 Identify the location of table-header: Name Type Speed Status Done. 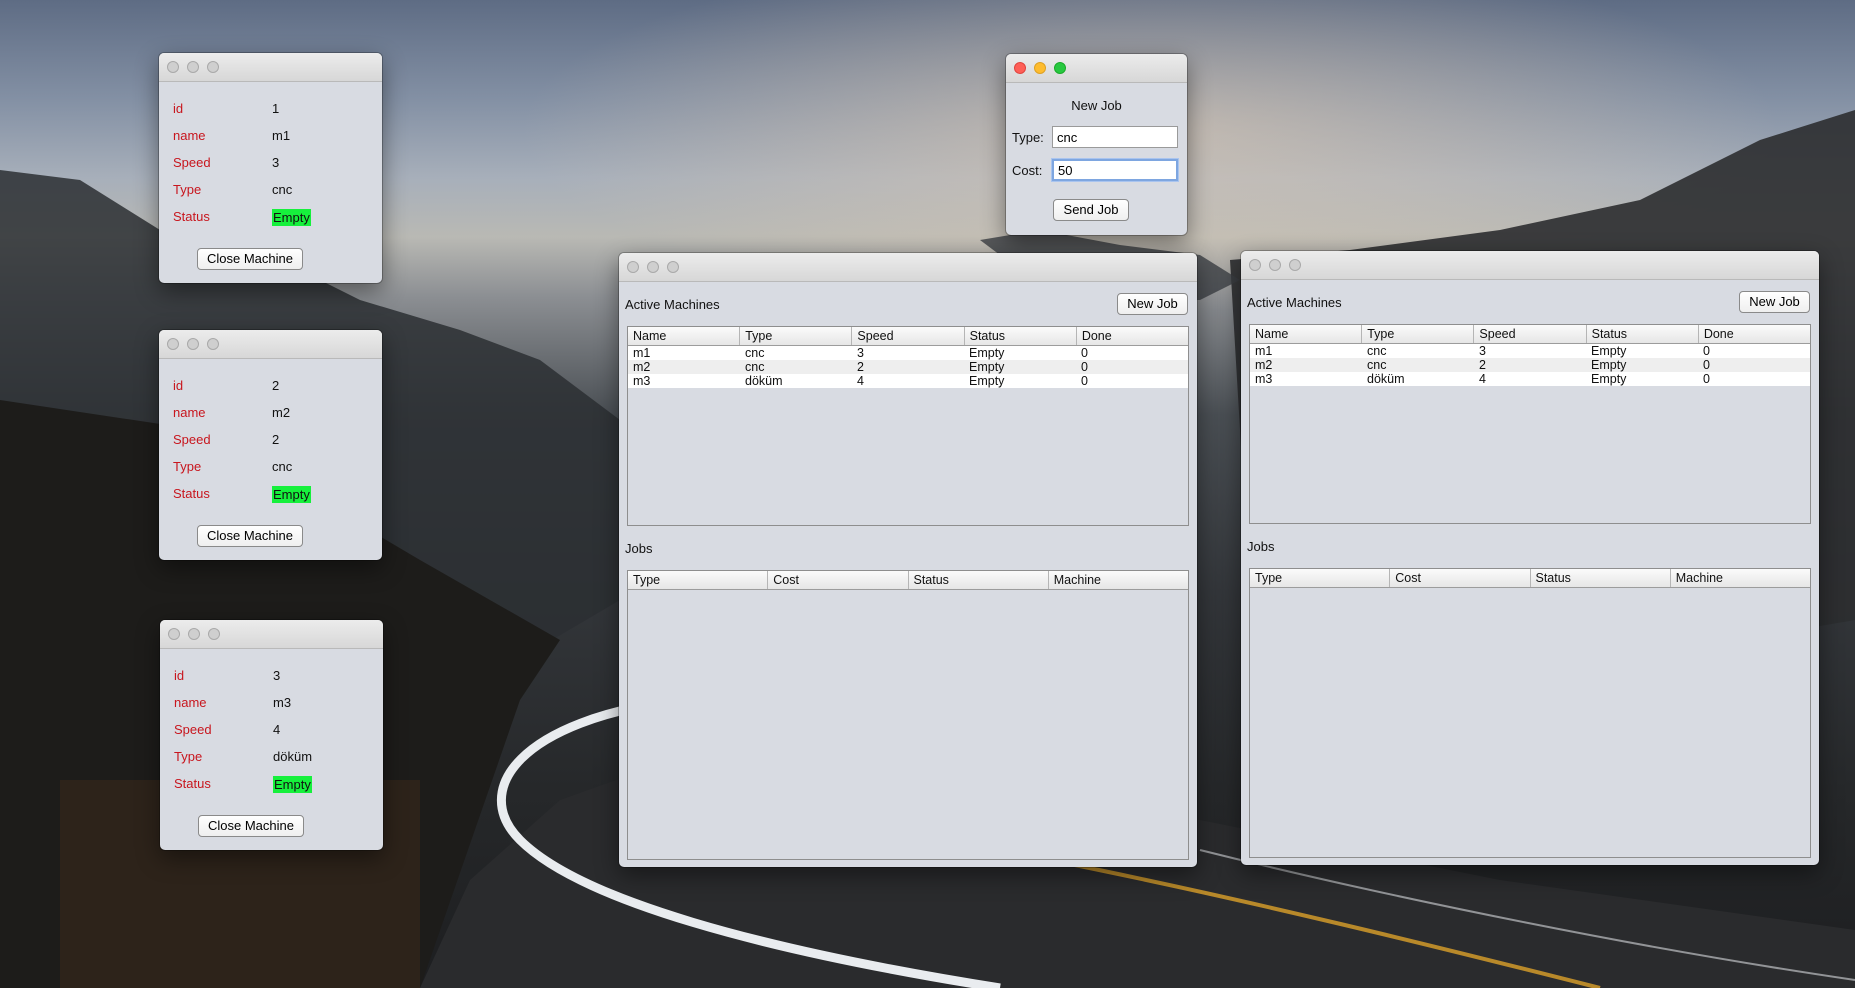
(908, 336).